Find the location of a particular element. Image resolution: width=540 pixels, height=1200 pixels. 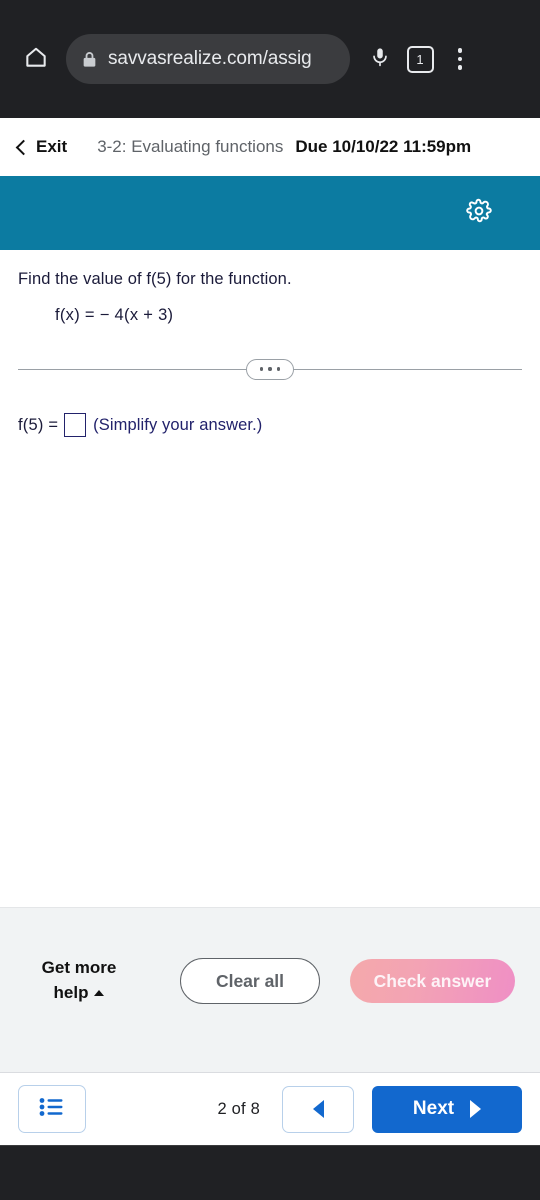

answer-hint: (Simplify your answer.) is located at coordinates (178, 424).